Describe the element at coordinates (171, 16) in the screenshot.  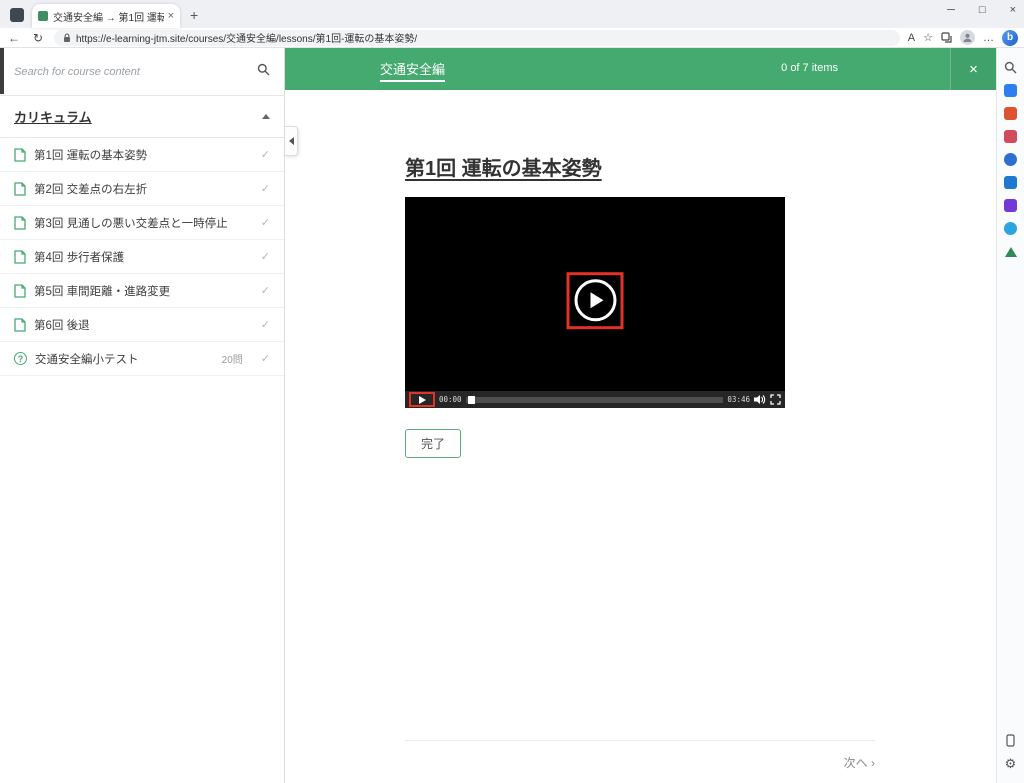
I see `tab-close-icon: ×` at that location.